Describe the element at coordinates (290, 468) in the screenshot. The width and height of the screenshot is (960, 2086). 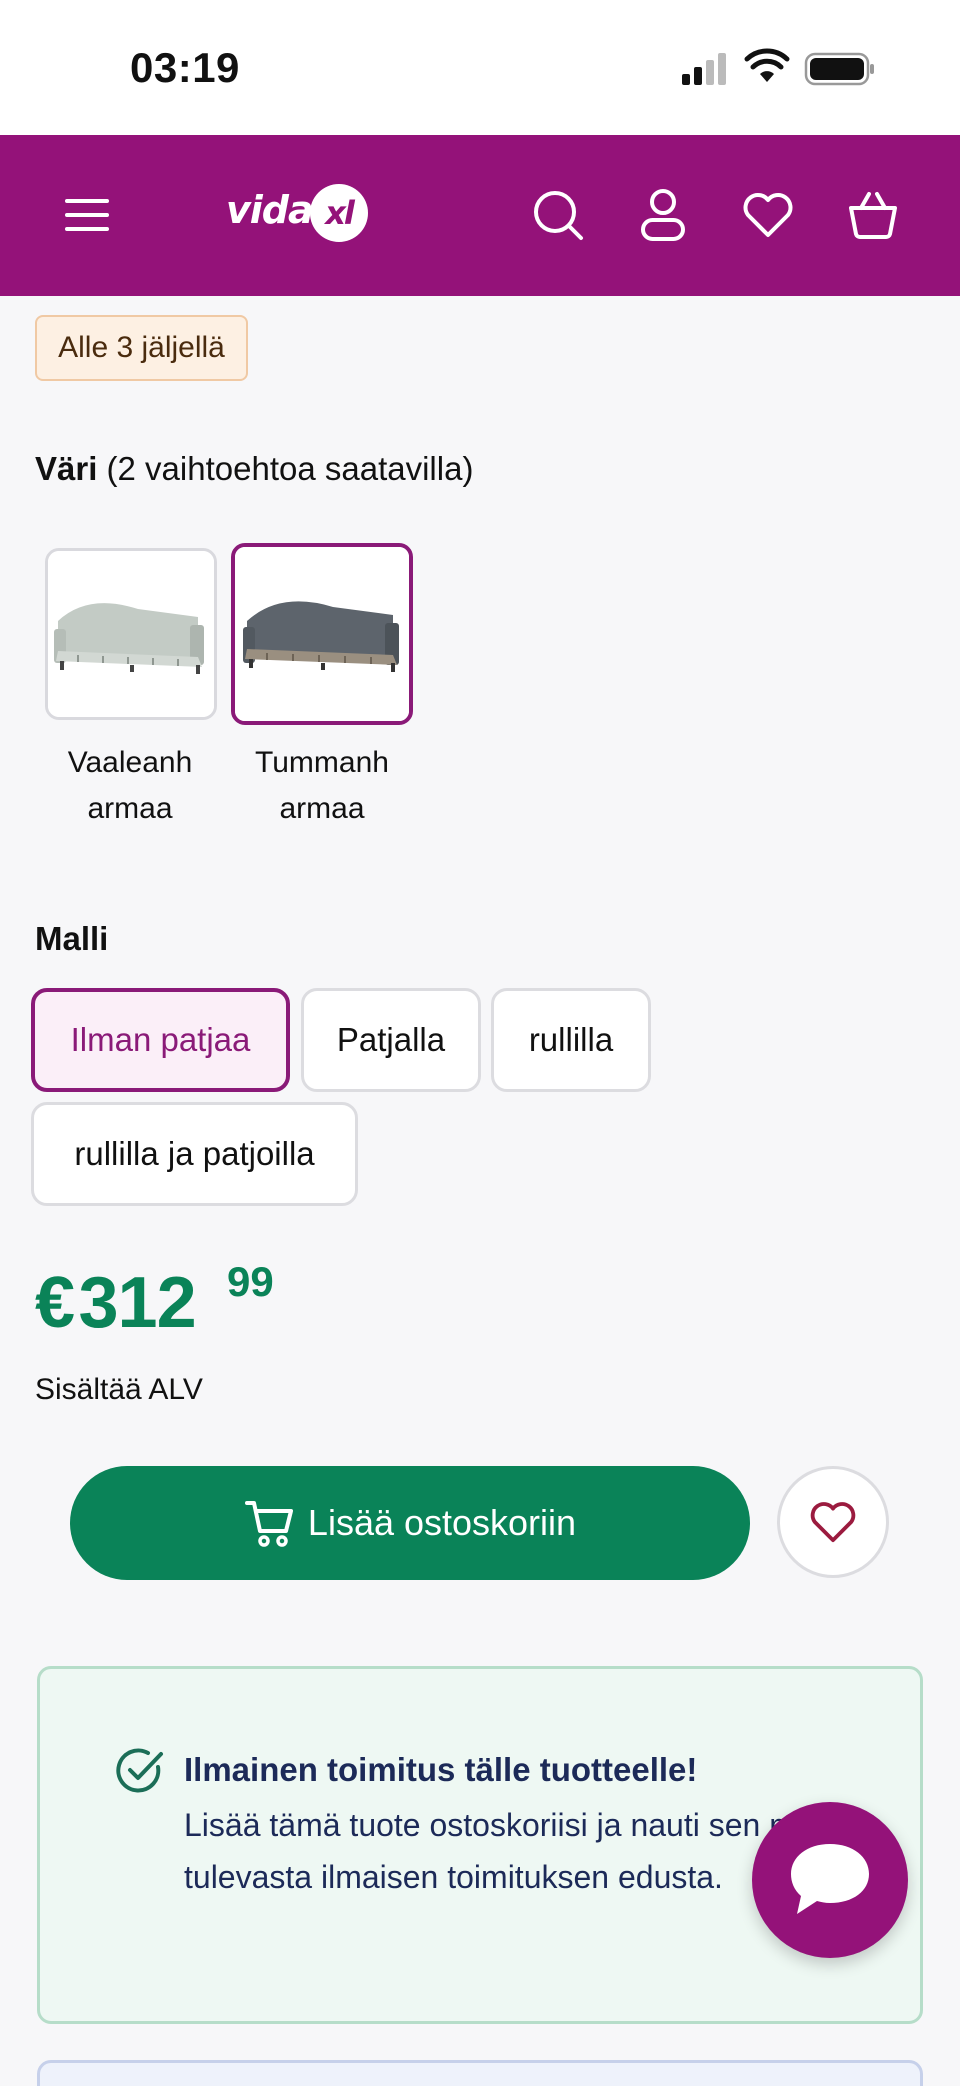
I see `color-count: (2 vaihtoehtoa saatavilla)` at that location.